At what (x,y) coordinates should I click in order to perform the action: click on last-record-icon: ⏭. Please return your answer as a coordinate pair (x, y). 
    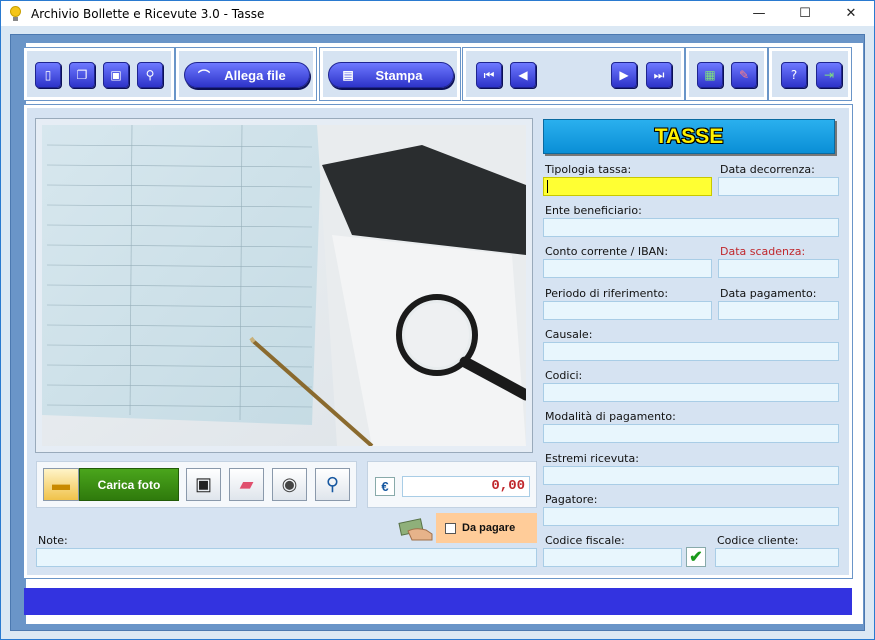
    Looking at the image, I should click on (659, 74).